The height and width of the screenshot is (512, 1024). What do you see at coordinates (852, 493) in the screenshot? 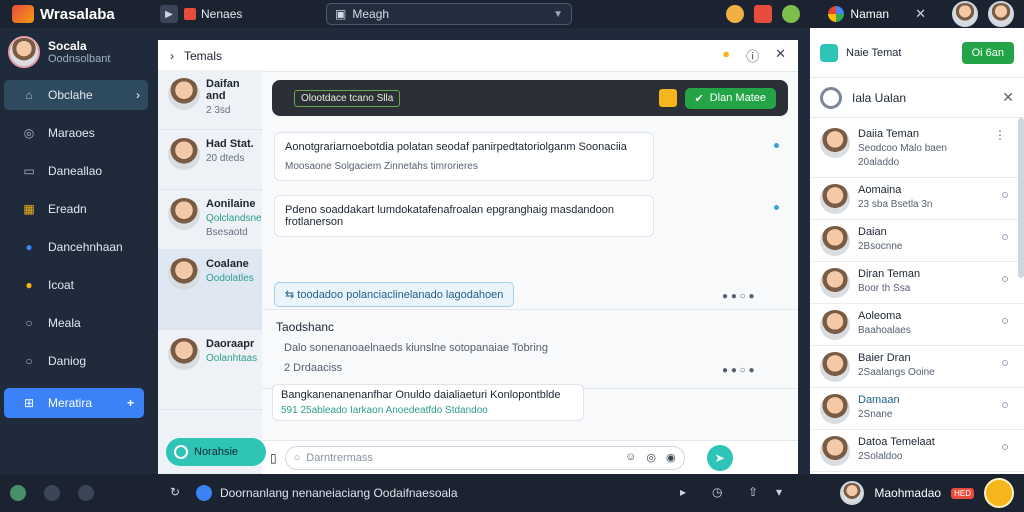
I see `user-avatar` at bounding box center [852, 493].